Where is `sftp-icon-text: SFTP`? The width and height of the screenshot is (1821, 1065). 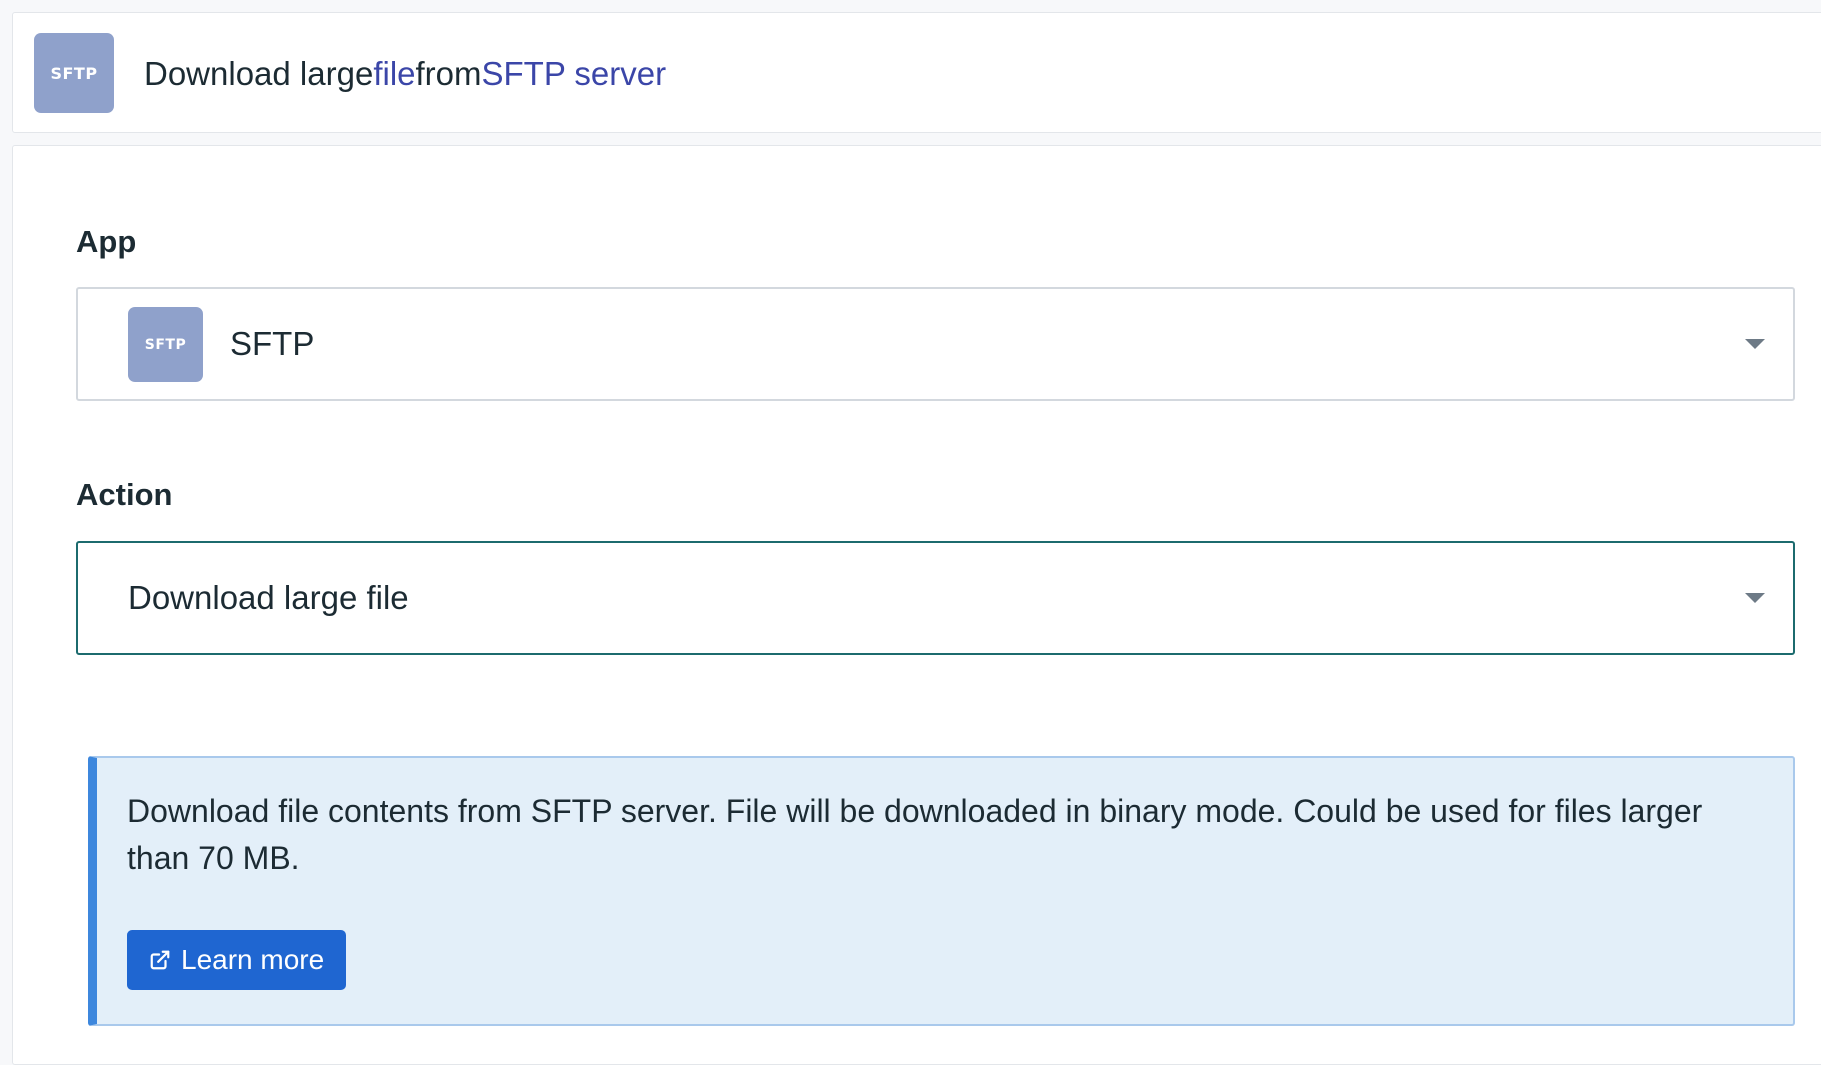 sftp-icon-text: SFTP is located at coordinates (165, 344).